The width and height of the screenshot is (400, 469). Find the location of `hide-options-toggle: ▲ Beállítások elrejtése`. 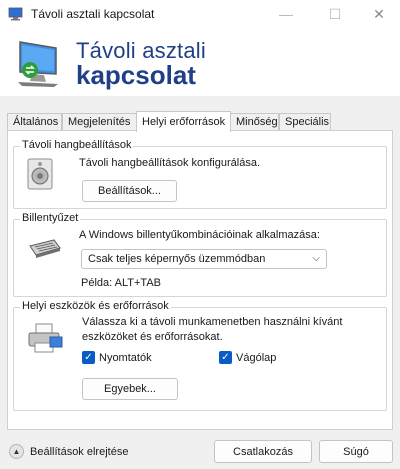

hide-options-toggle: ▲ Beállítások elrejtése is located at coordinates (68, 451).